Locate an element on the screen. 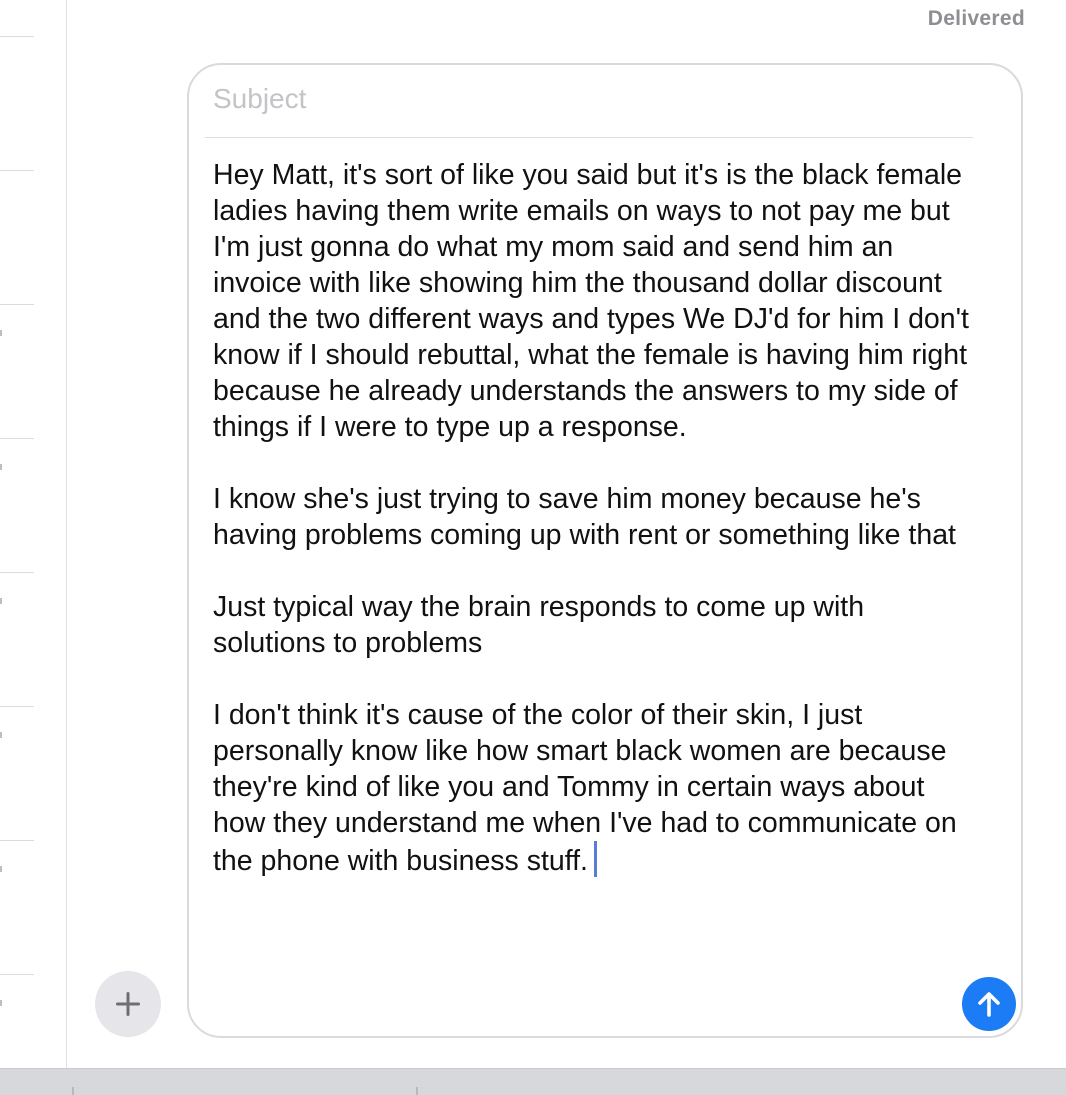 The image size is (1066, 1095). arrow-up-icon is located at coordinates (989, 1004).